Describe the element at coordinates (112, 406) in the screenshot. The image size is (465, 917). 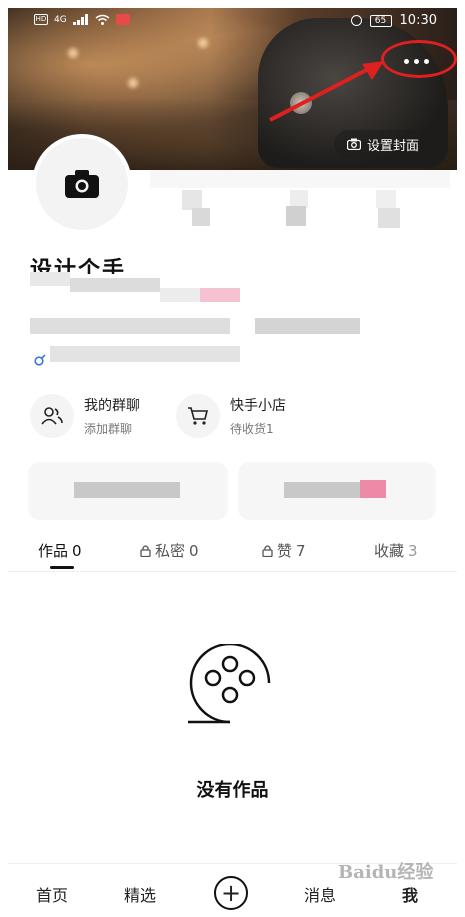
I see `group-chat-title: 我的群聊` at that location.